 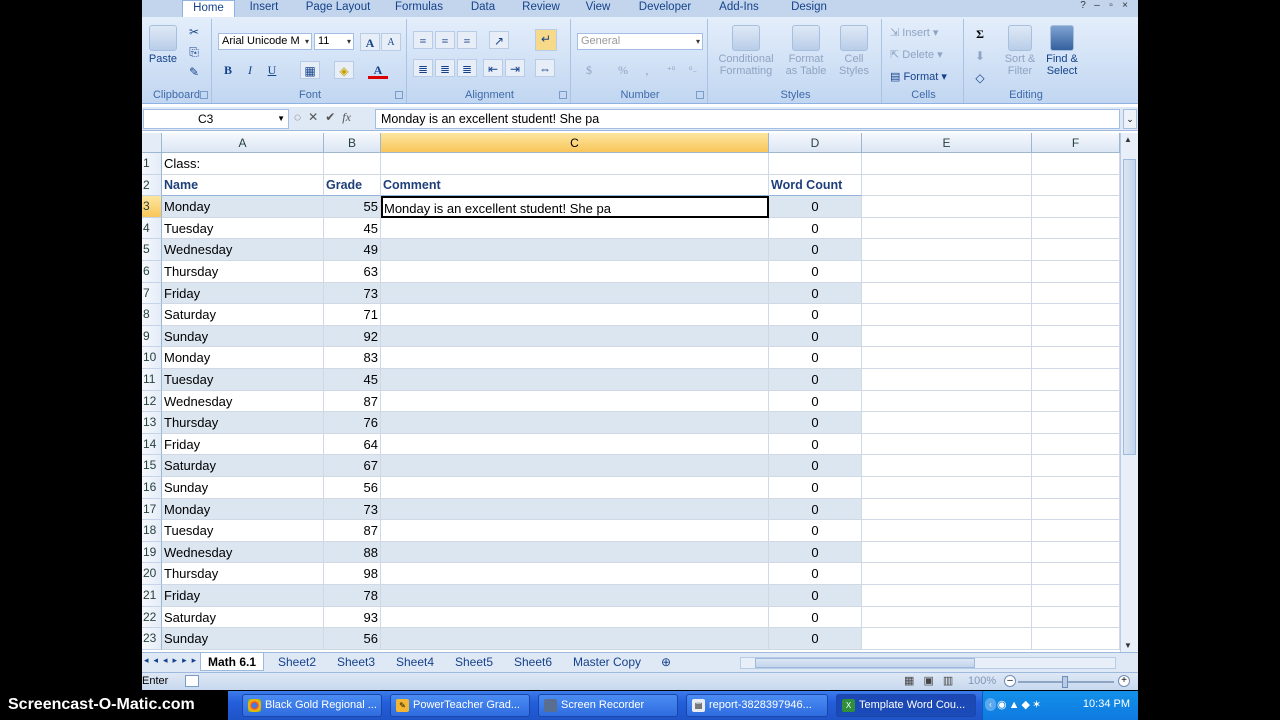 I want to click on percent-button: %, so click(x=623, y=70).